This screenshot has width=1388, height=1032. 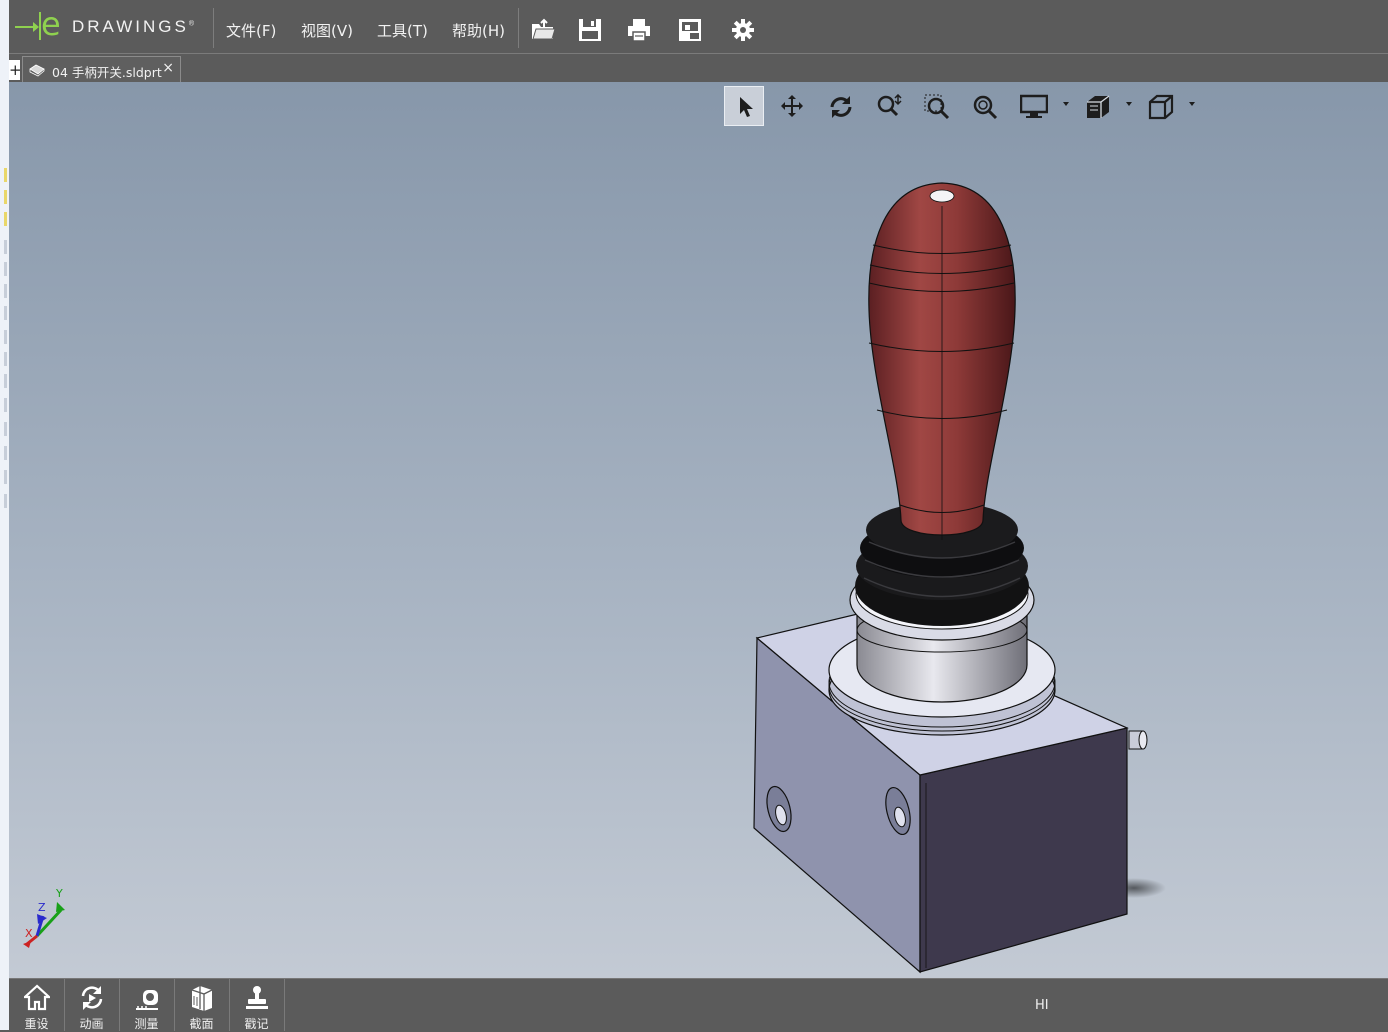 What do you see at coordinates (37, 997) in the screenshot?
I see `home-icon` at bounding box center [37, 997].